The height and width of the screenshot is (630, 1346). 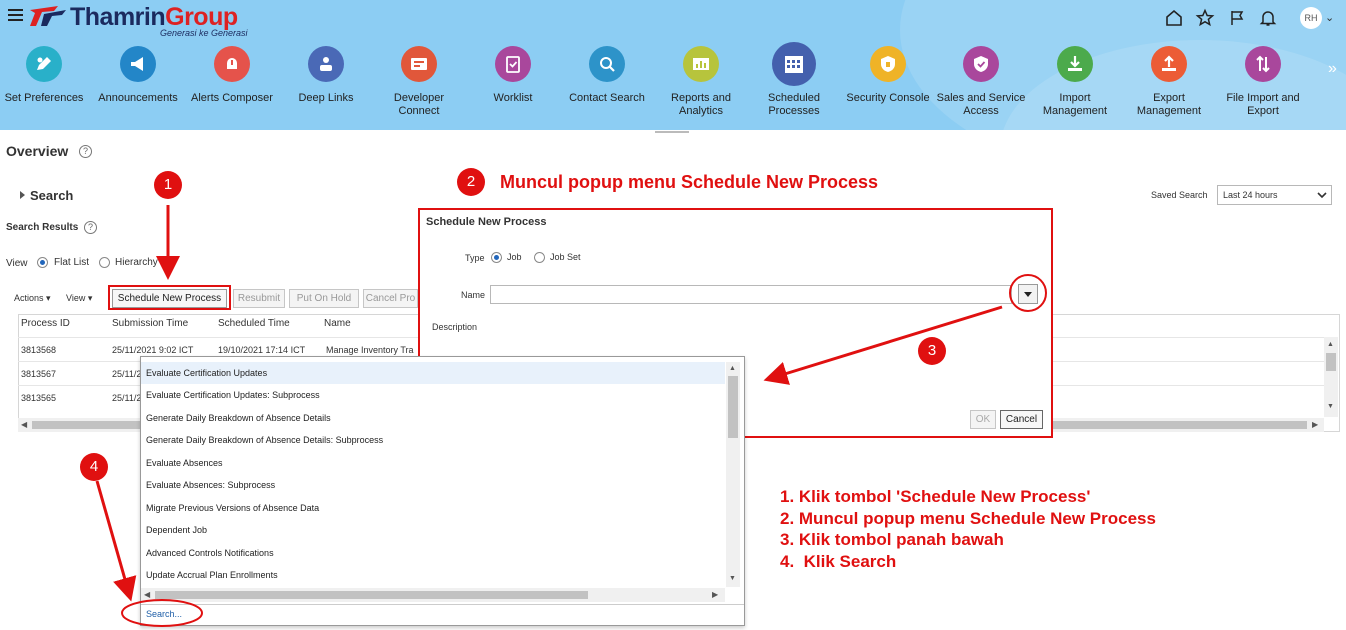 What do you see at coordinates (162, 613) in the screenshot?
I see `highlight-search-link` at bounding box center [162, 613].